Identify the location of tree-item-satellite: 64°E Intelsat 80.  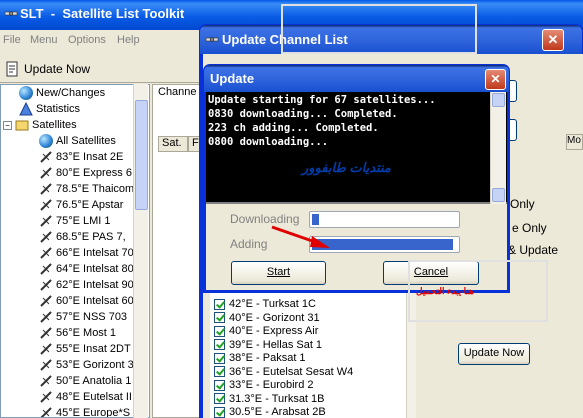
(86, 269).